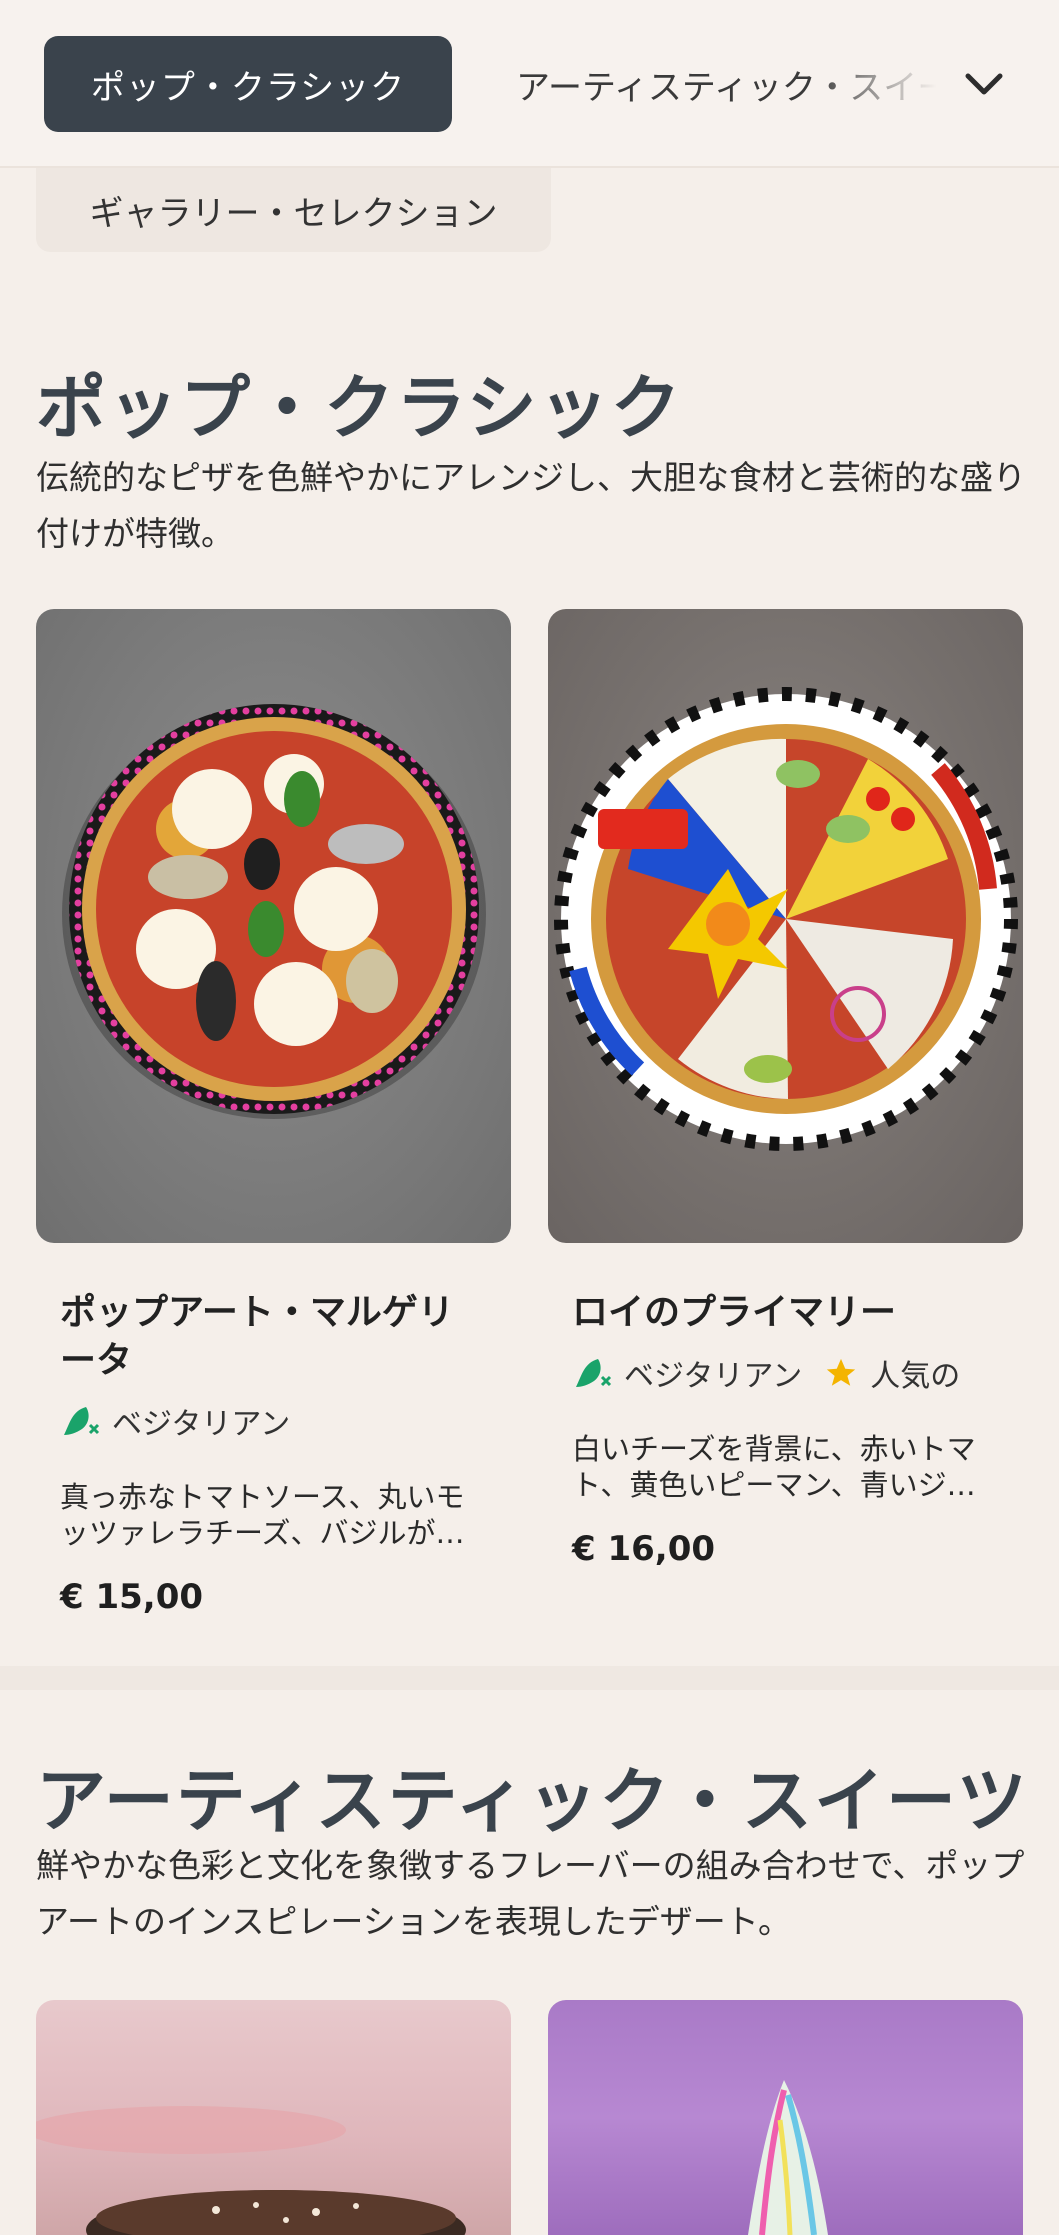 Image resolution: width=1059 pixels, height=2235 pixels. I want to click on tab-label: ポップ・クラシック, so click(248, 87).